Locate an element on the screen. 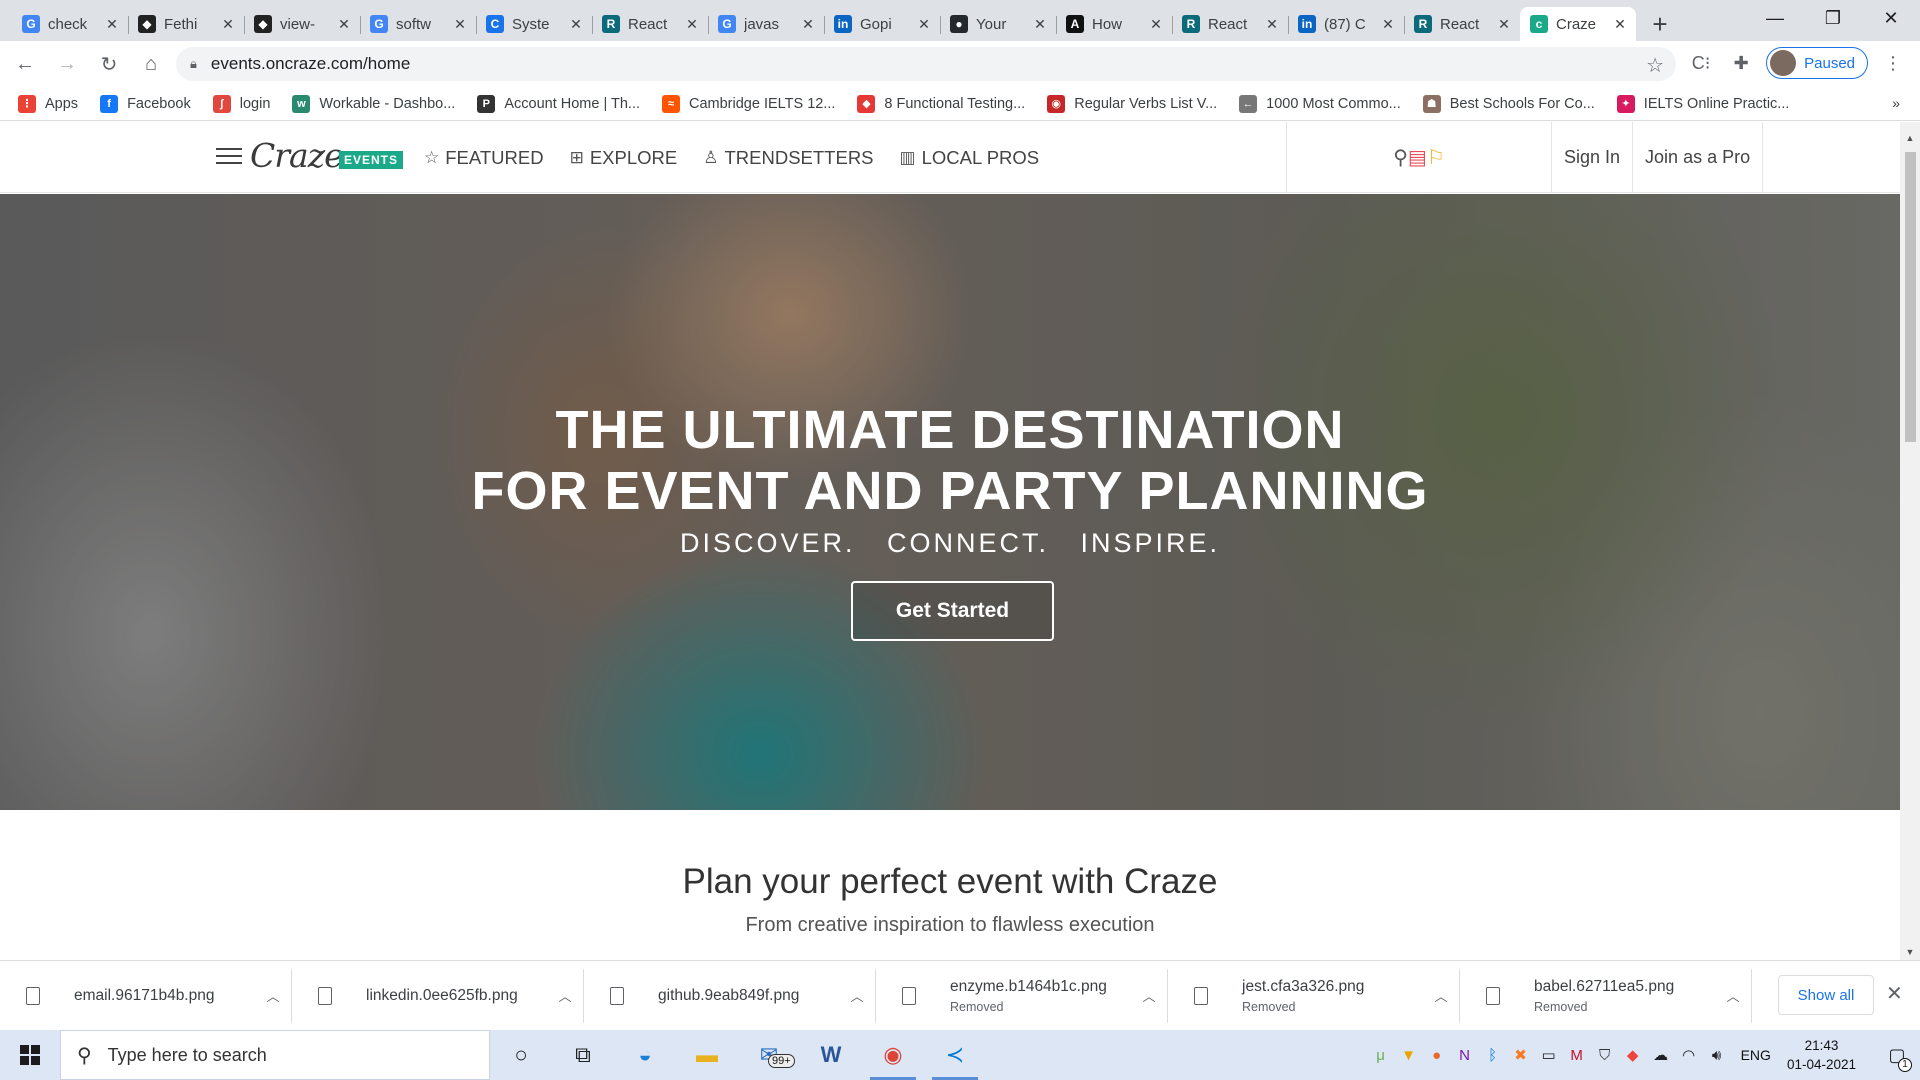 The width and height of the screenshot is (1920, 1080). browser-tab: in (87) C ✕ is located at coordinates (1346, 24).